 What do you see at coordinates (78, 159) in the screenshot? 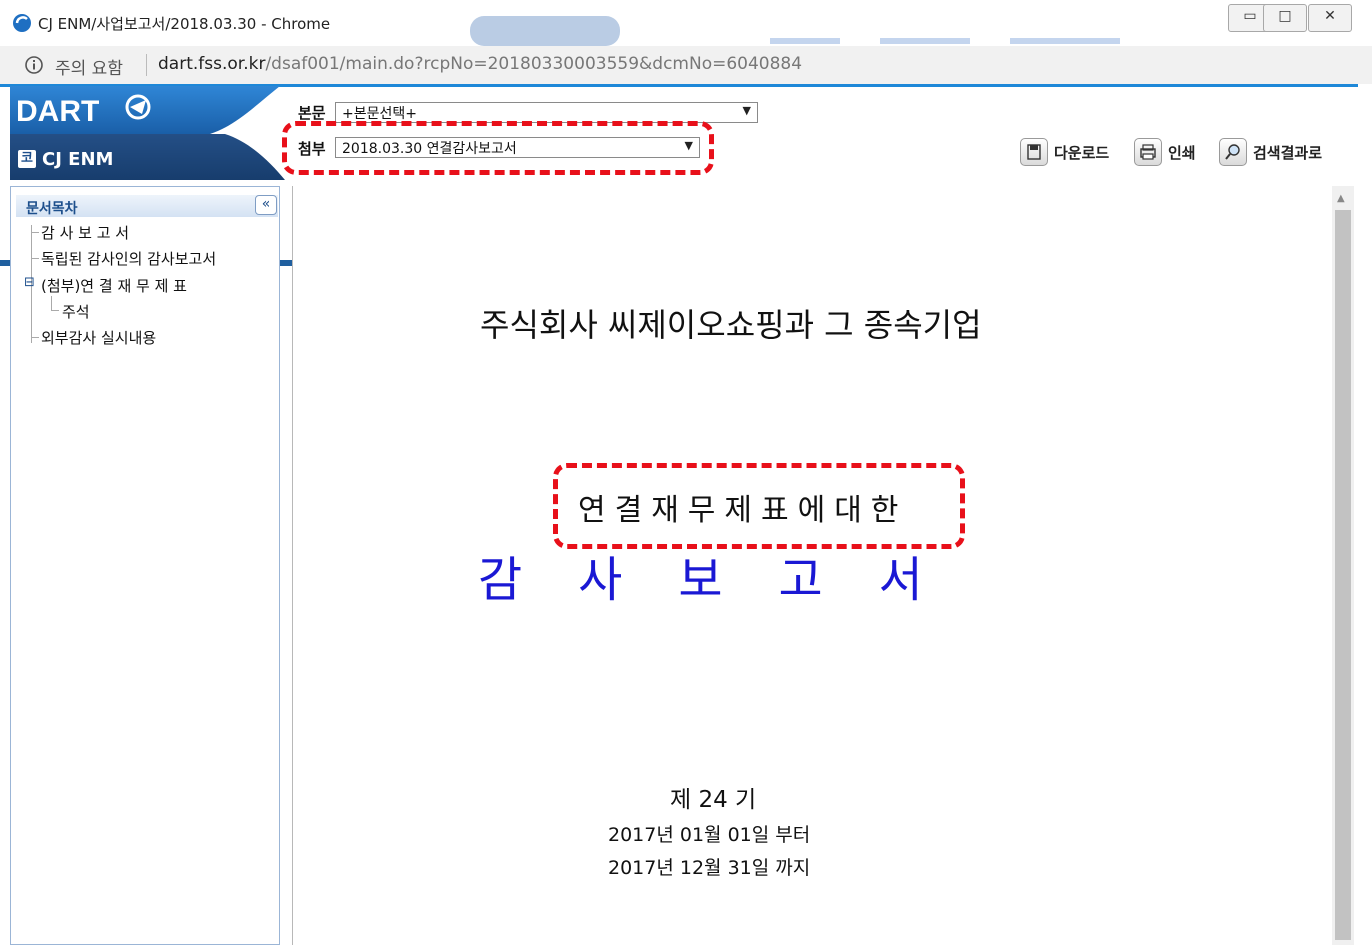
I see `company-name: CJ ENM` at bounding box center [78, 159].